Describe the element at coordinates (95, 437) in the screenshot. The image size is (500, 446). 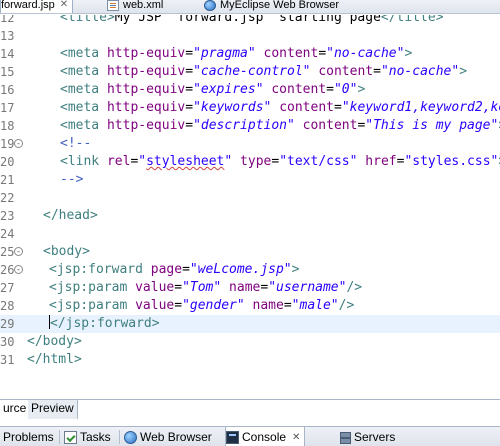
I see `view-label: Tasks` at that location.